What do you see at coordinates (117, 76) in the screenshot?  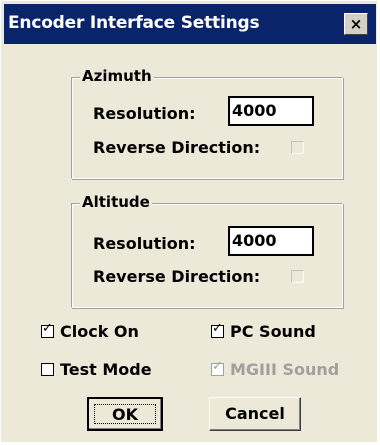 I see `azimuth-legend: Azimuth` at bounding box center [117, 76].